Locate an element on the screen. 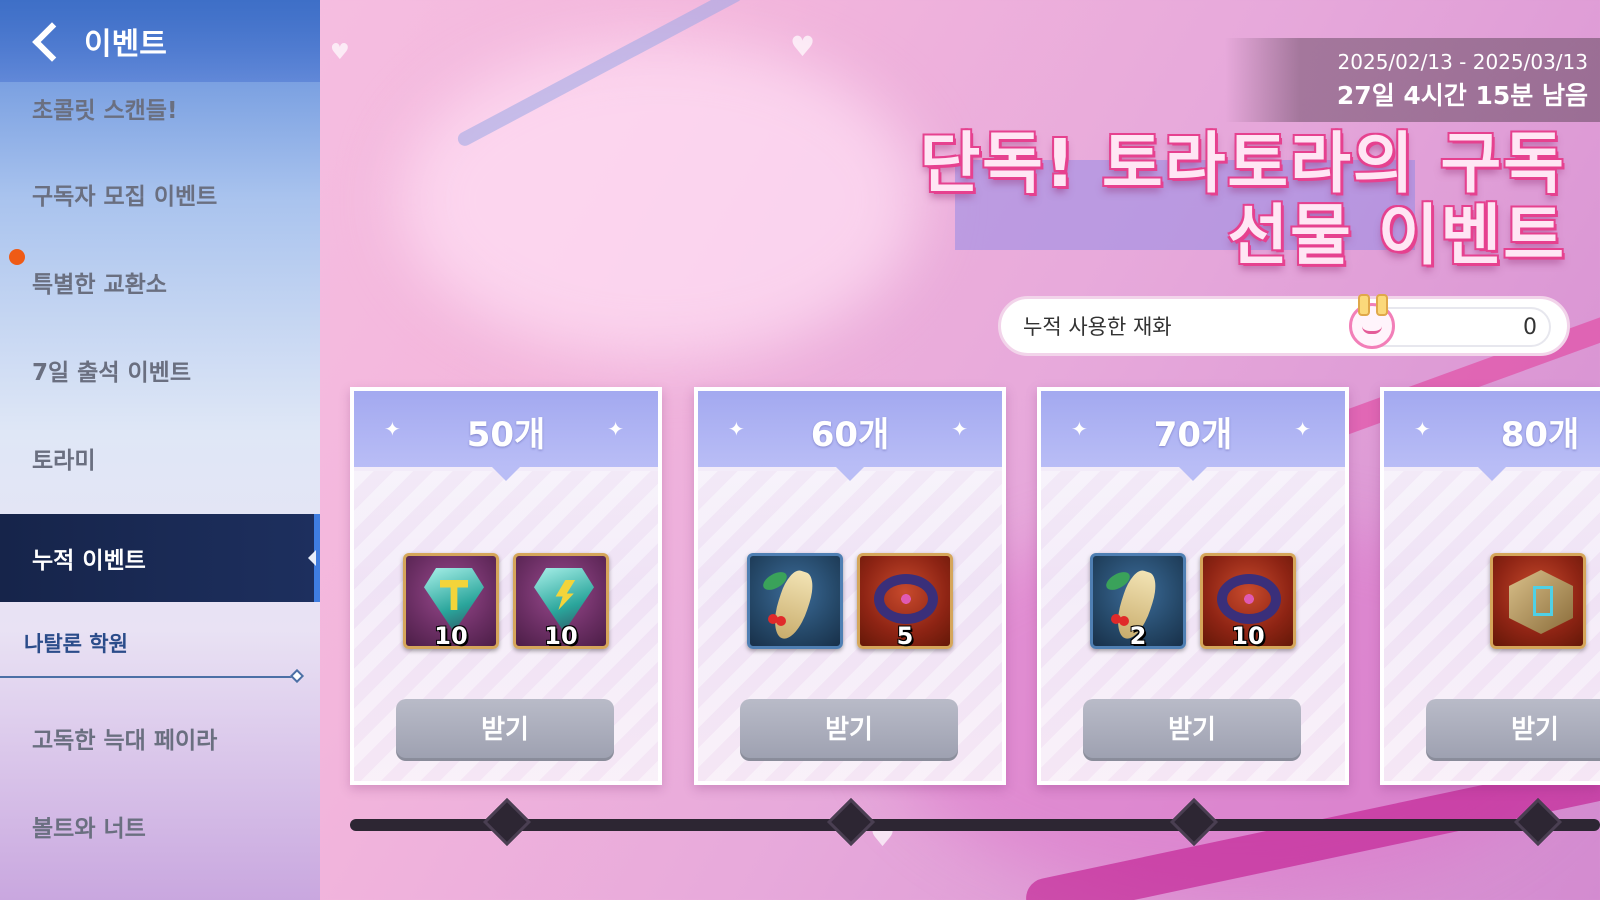 Image resolution: width=1600 pixels, height=900 pixels. reward-items: 10 10 is located at coordinates (506, 601).